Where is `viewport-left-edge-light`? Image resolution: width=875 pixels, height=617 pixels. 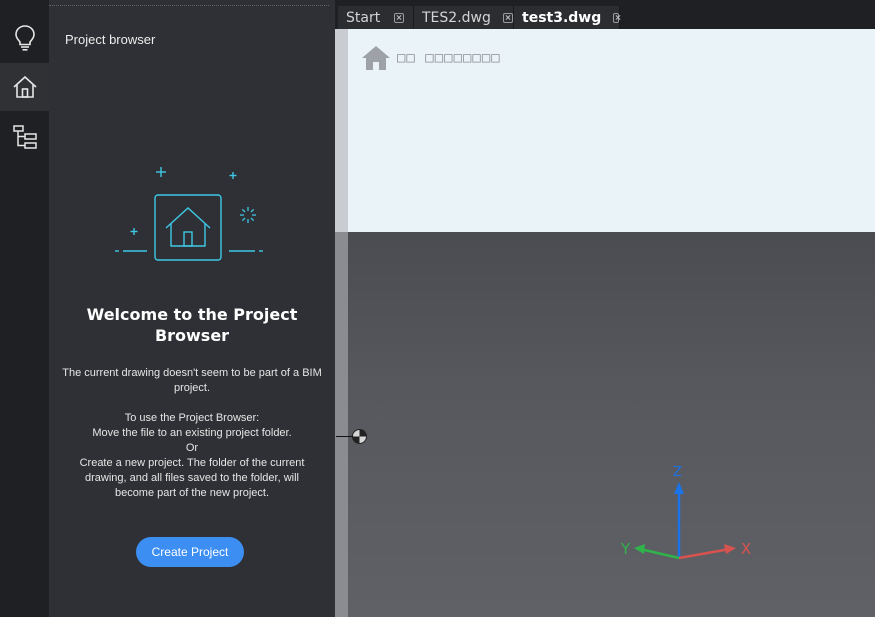 viewport-left-edge-light is located at coordinates (341, 130).